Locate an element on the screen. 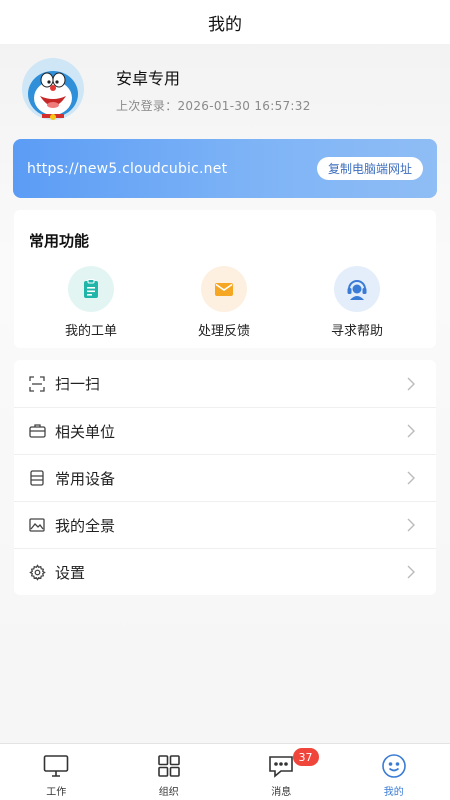 The height and width of the screenshot is (800, 450). menu-item-related-units: 相关单位 is located at coordinates (225, 430).